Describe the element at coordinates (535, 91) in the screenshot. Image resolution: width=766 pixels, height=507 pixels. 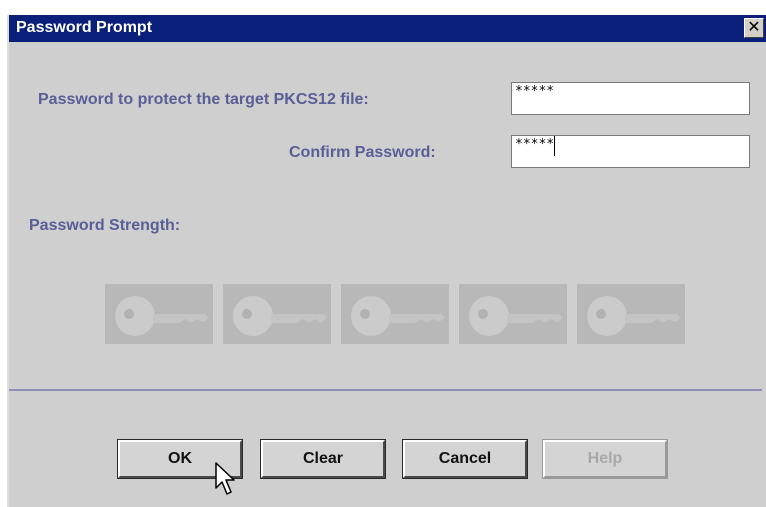
I see `password-field-value: *****` at that location.